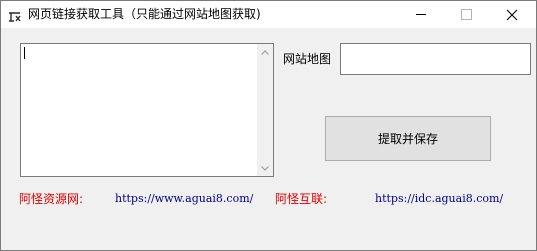 Image resolution: width=537 pixels, height=251 pixels. I want to click on scroll-down-button, so click(265, 168).